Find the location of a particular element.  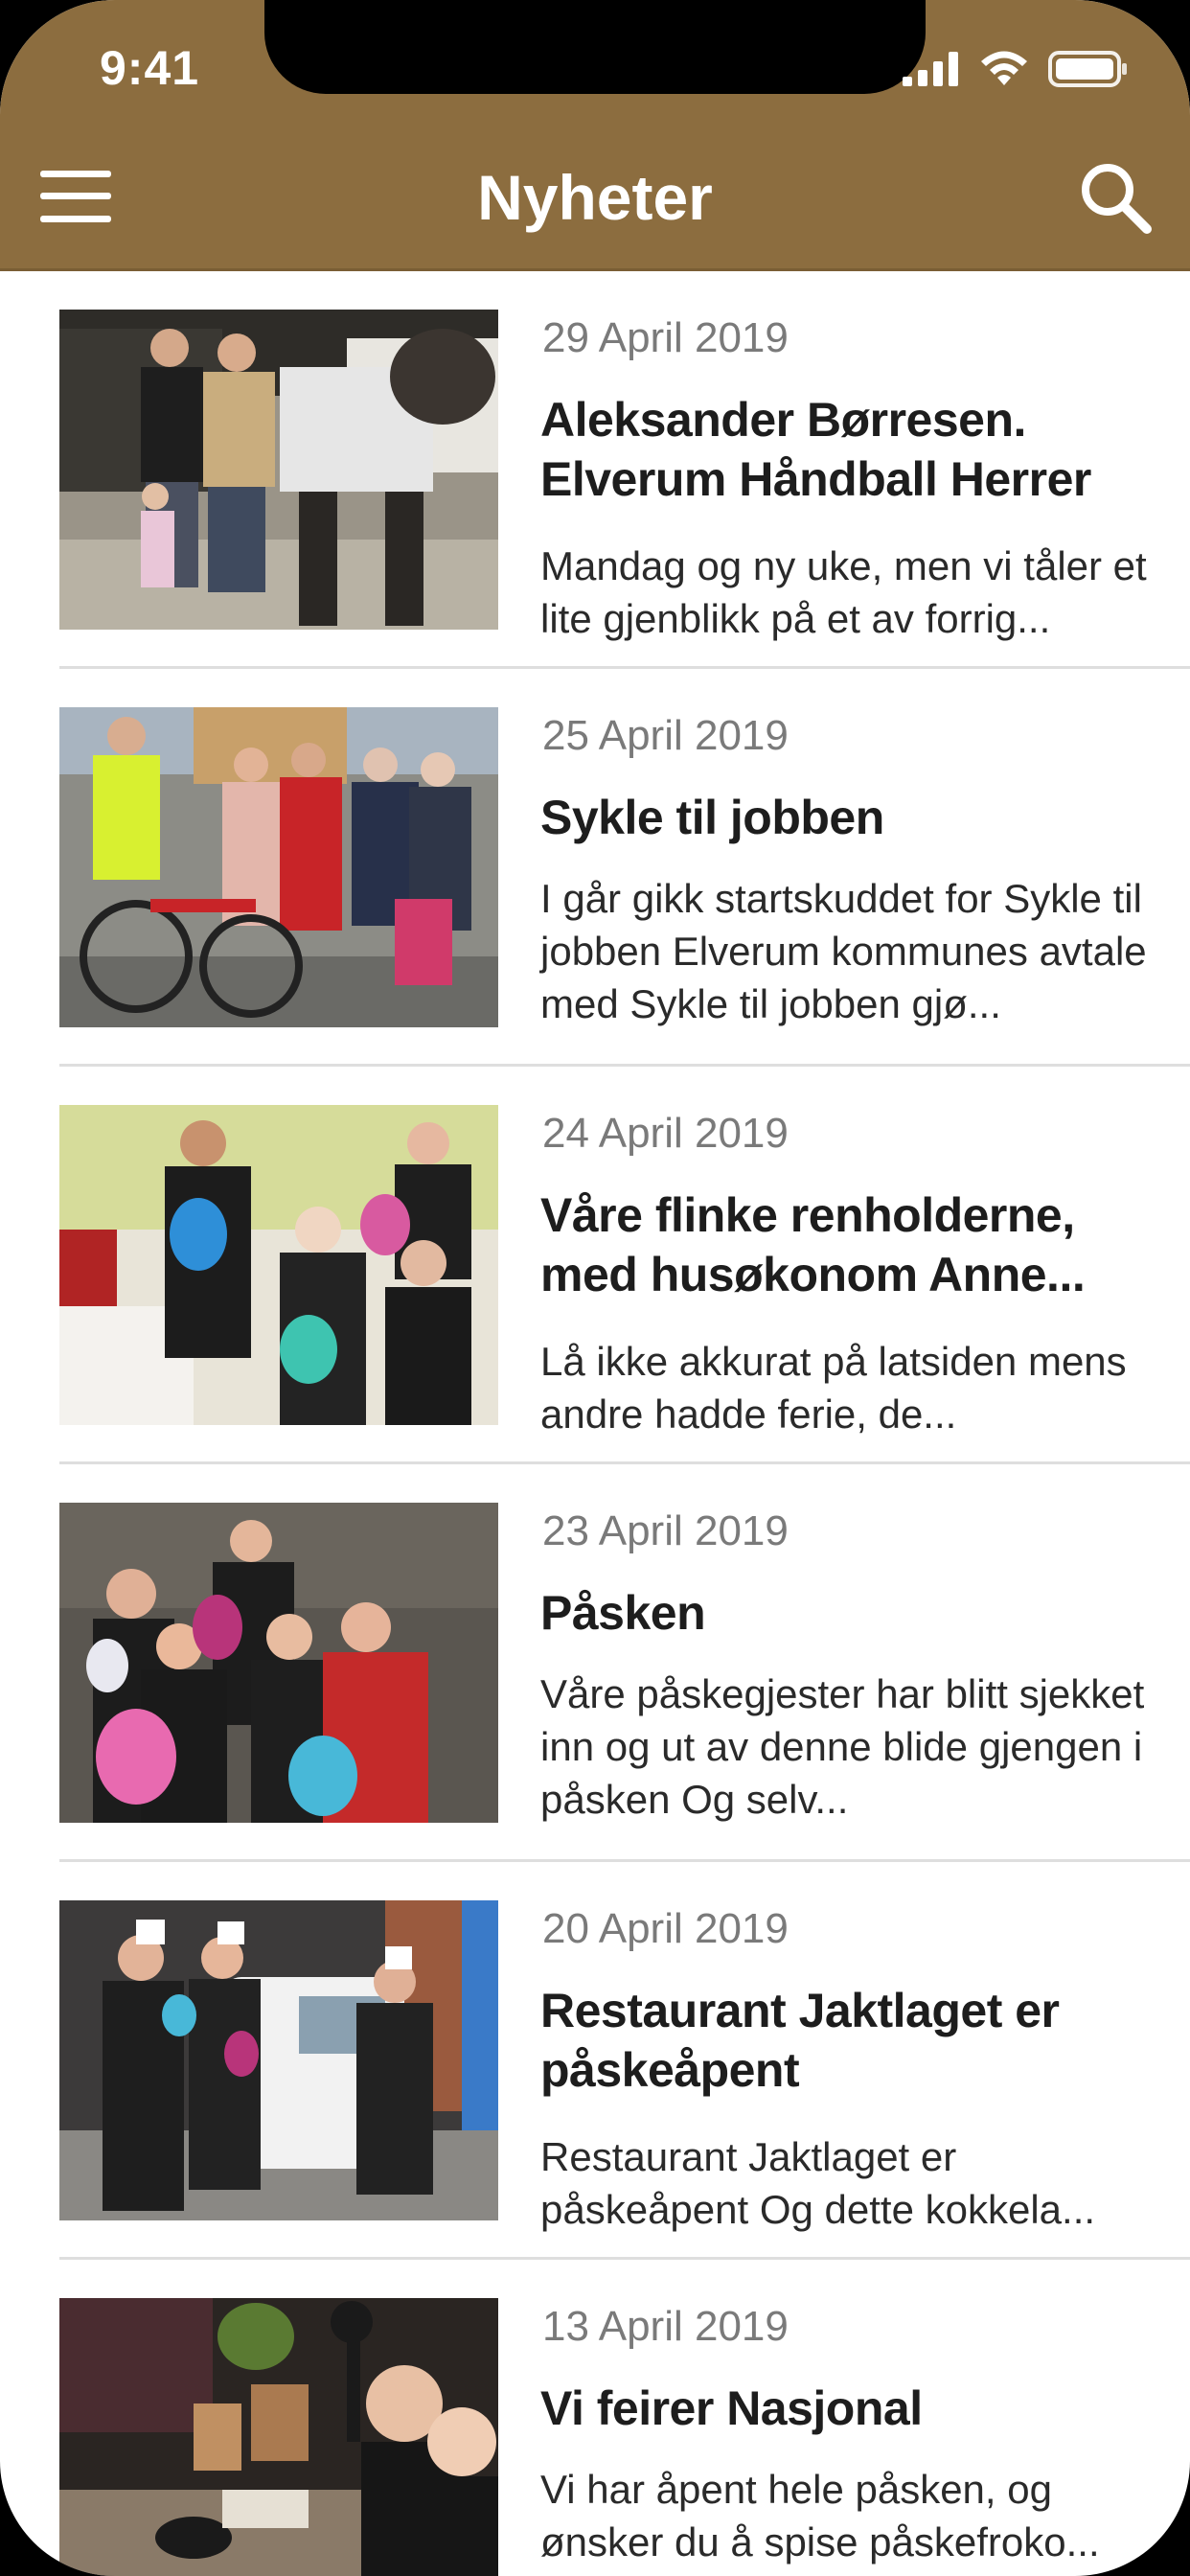

status-icons is located at coordinates (1016, 69).